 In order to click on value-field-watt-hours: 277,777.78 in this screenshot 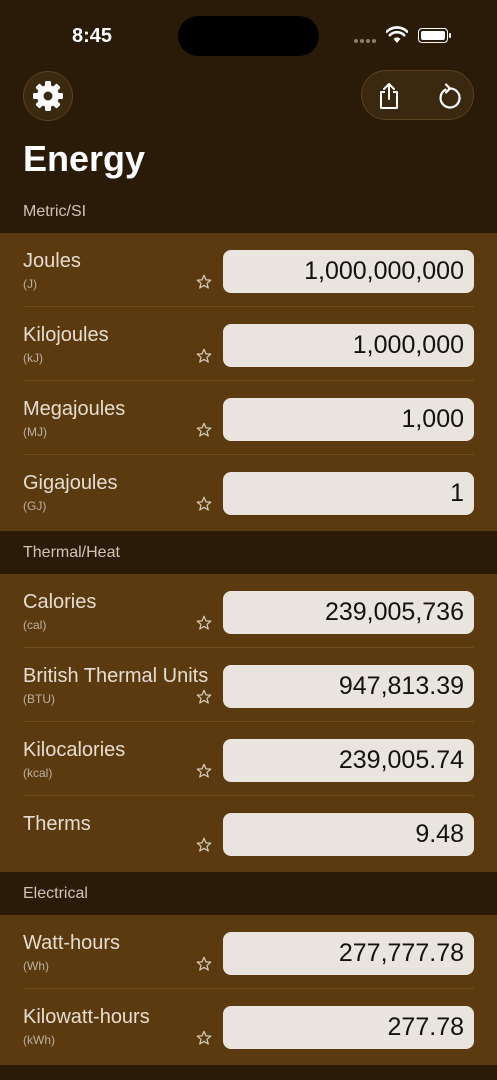, I will do `click(348, 953)`.